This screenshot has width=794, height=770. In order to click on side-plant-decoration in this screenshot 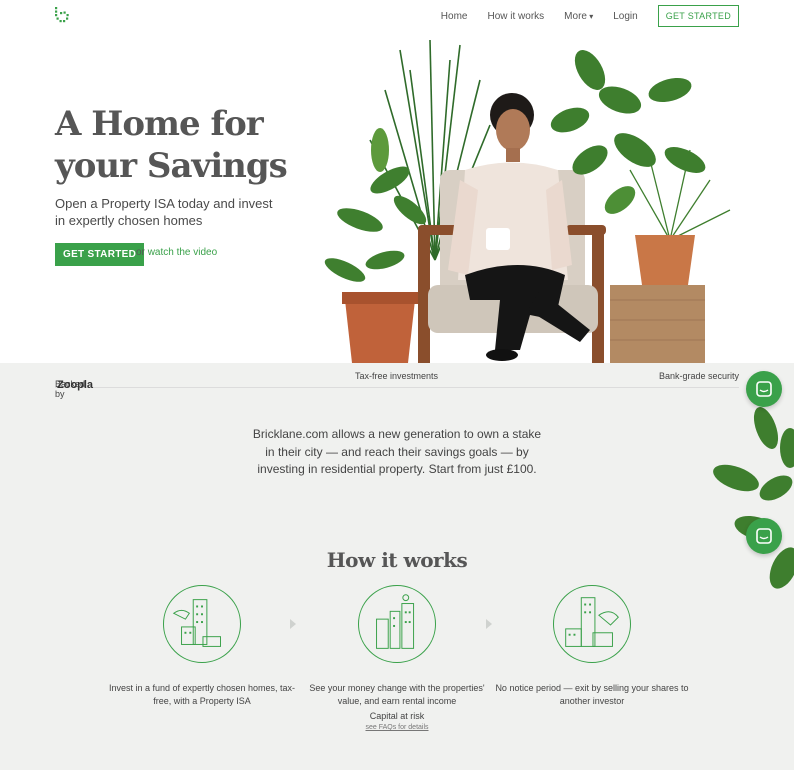, I will do `click(753, 498)`.